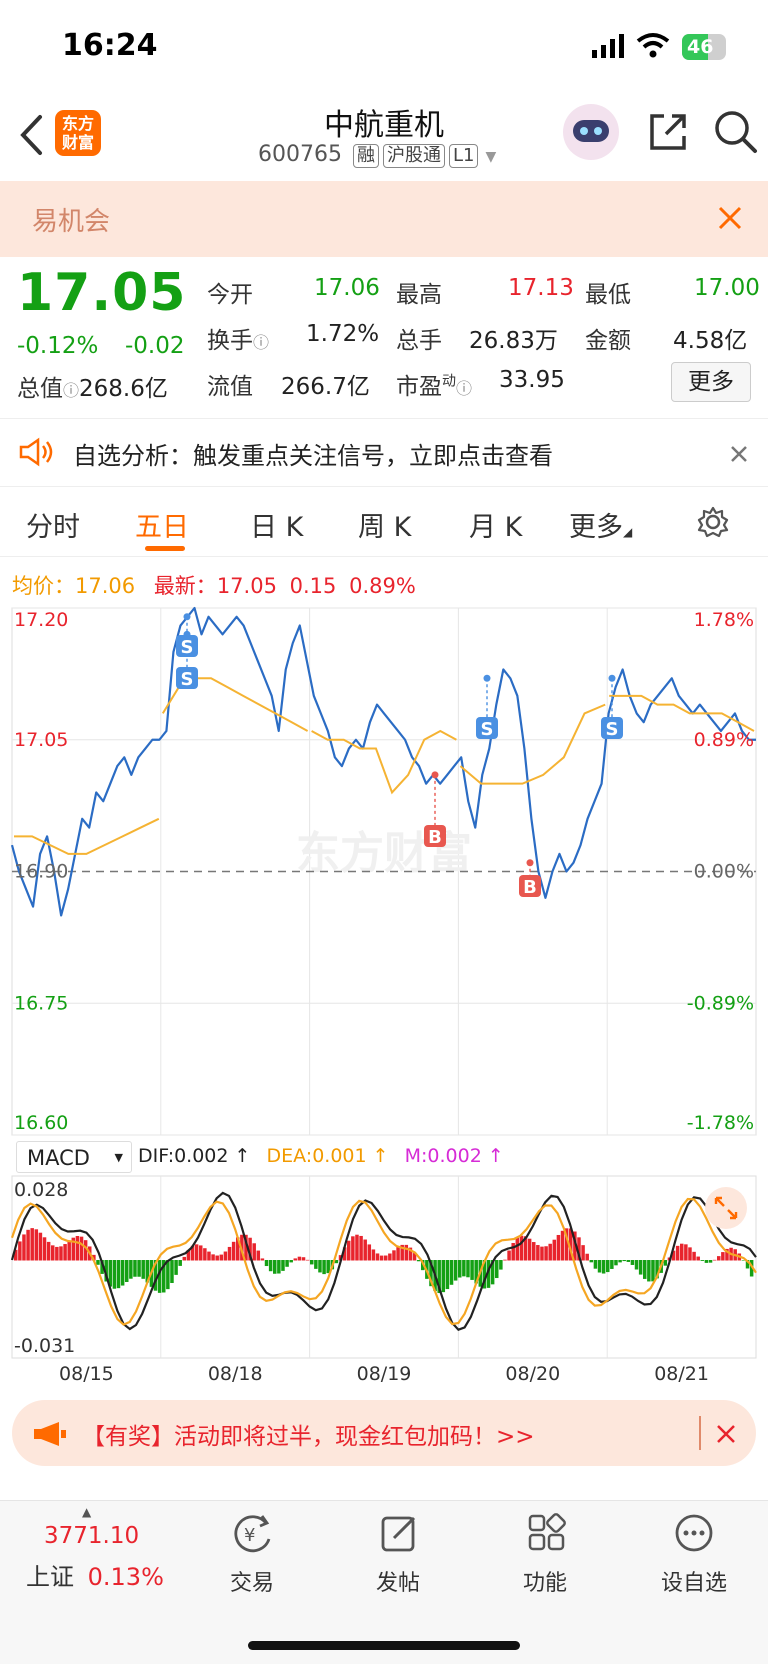  What do you see at coordinates (384, 48) in the screenshot?
I see `status-bar: 16:24 46` at bounding box center [384, 48].